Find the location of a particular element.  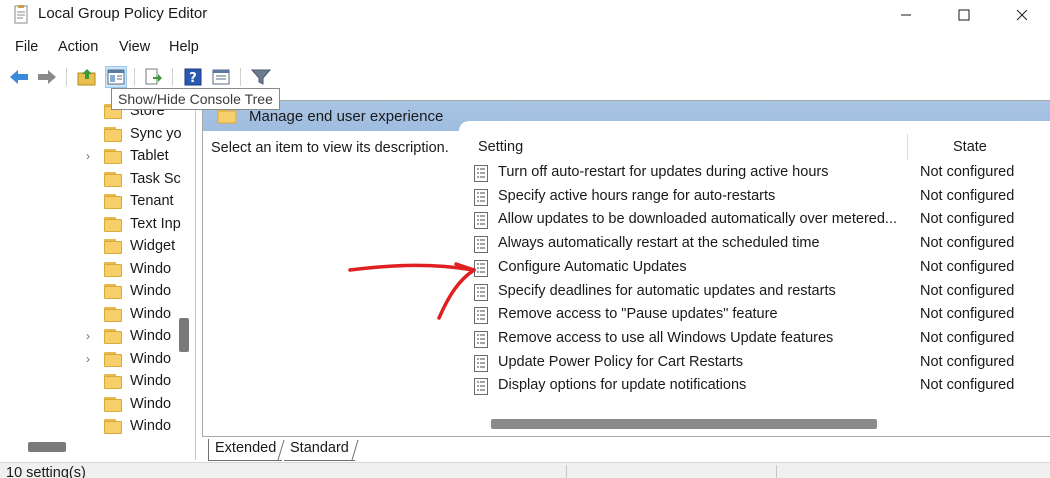

setting-name: Configure Automatic Updates is located at coordinates (592, 266).